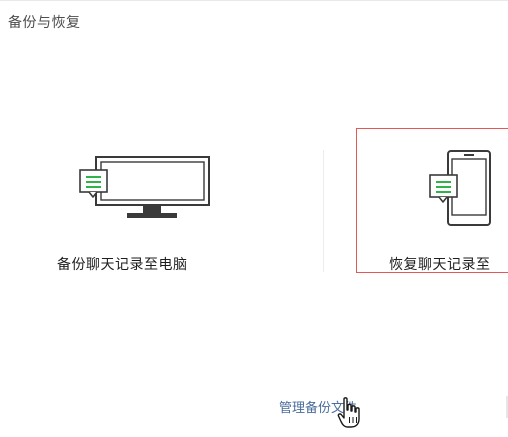 Image resolution: width=508 pixels, height=437 pixels. What do you see at coordinates (323, 211) in the screenshot?
I see `options-divider` at bounding box center [323, 211].